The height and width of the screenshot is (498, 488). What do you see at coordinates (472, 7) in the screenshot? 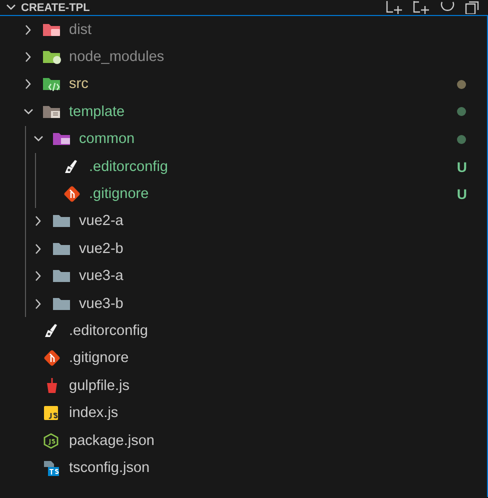
I see `collapse-all-icon` at bounding box center [472, 7].